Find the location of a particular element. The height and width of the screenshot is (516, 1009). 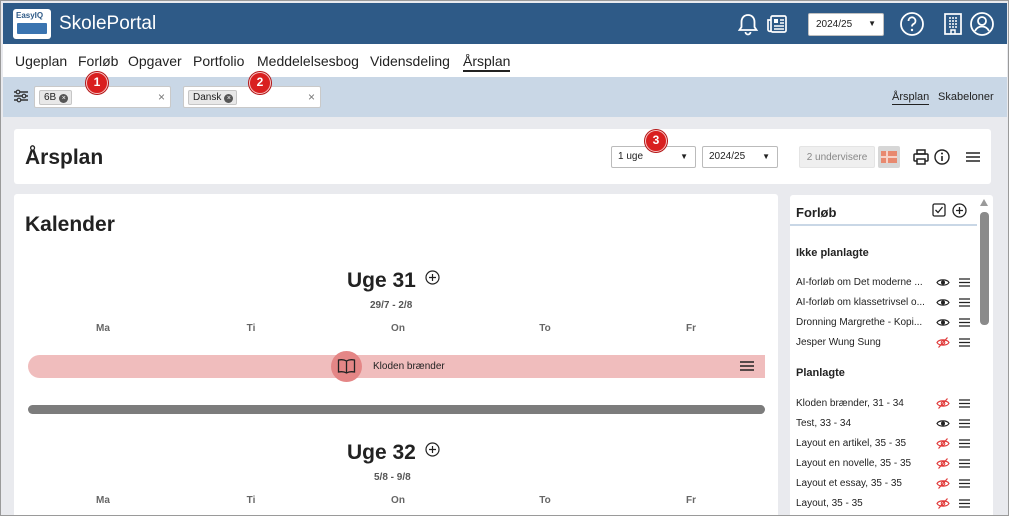

bell-icon is located at coordinates (748, 24).